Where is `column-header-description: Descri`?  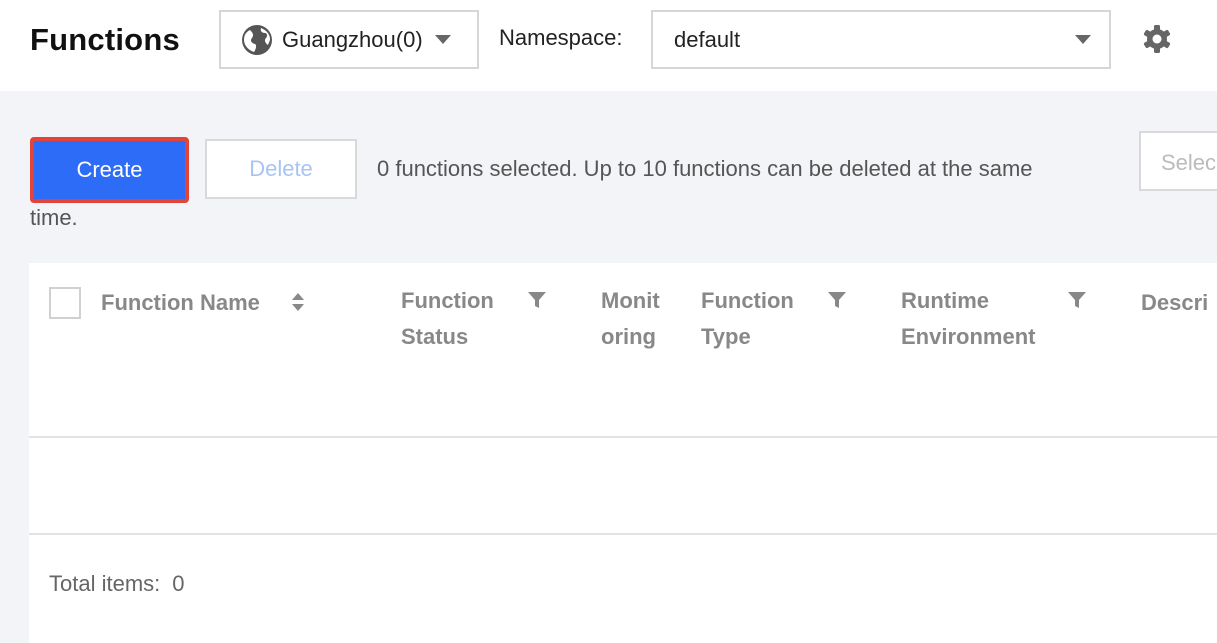
column-header-description: Descri is located at coordinates (1175, 302).